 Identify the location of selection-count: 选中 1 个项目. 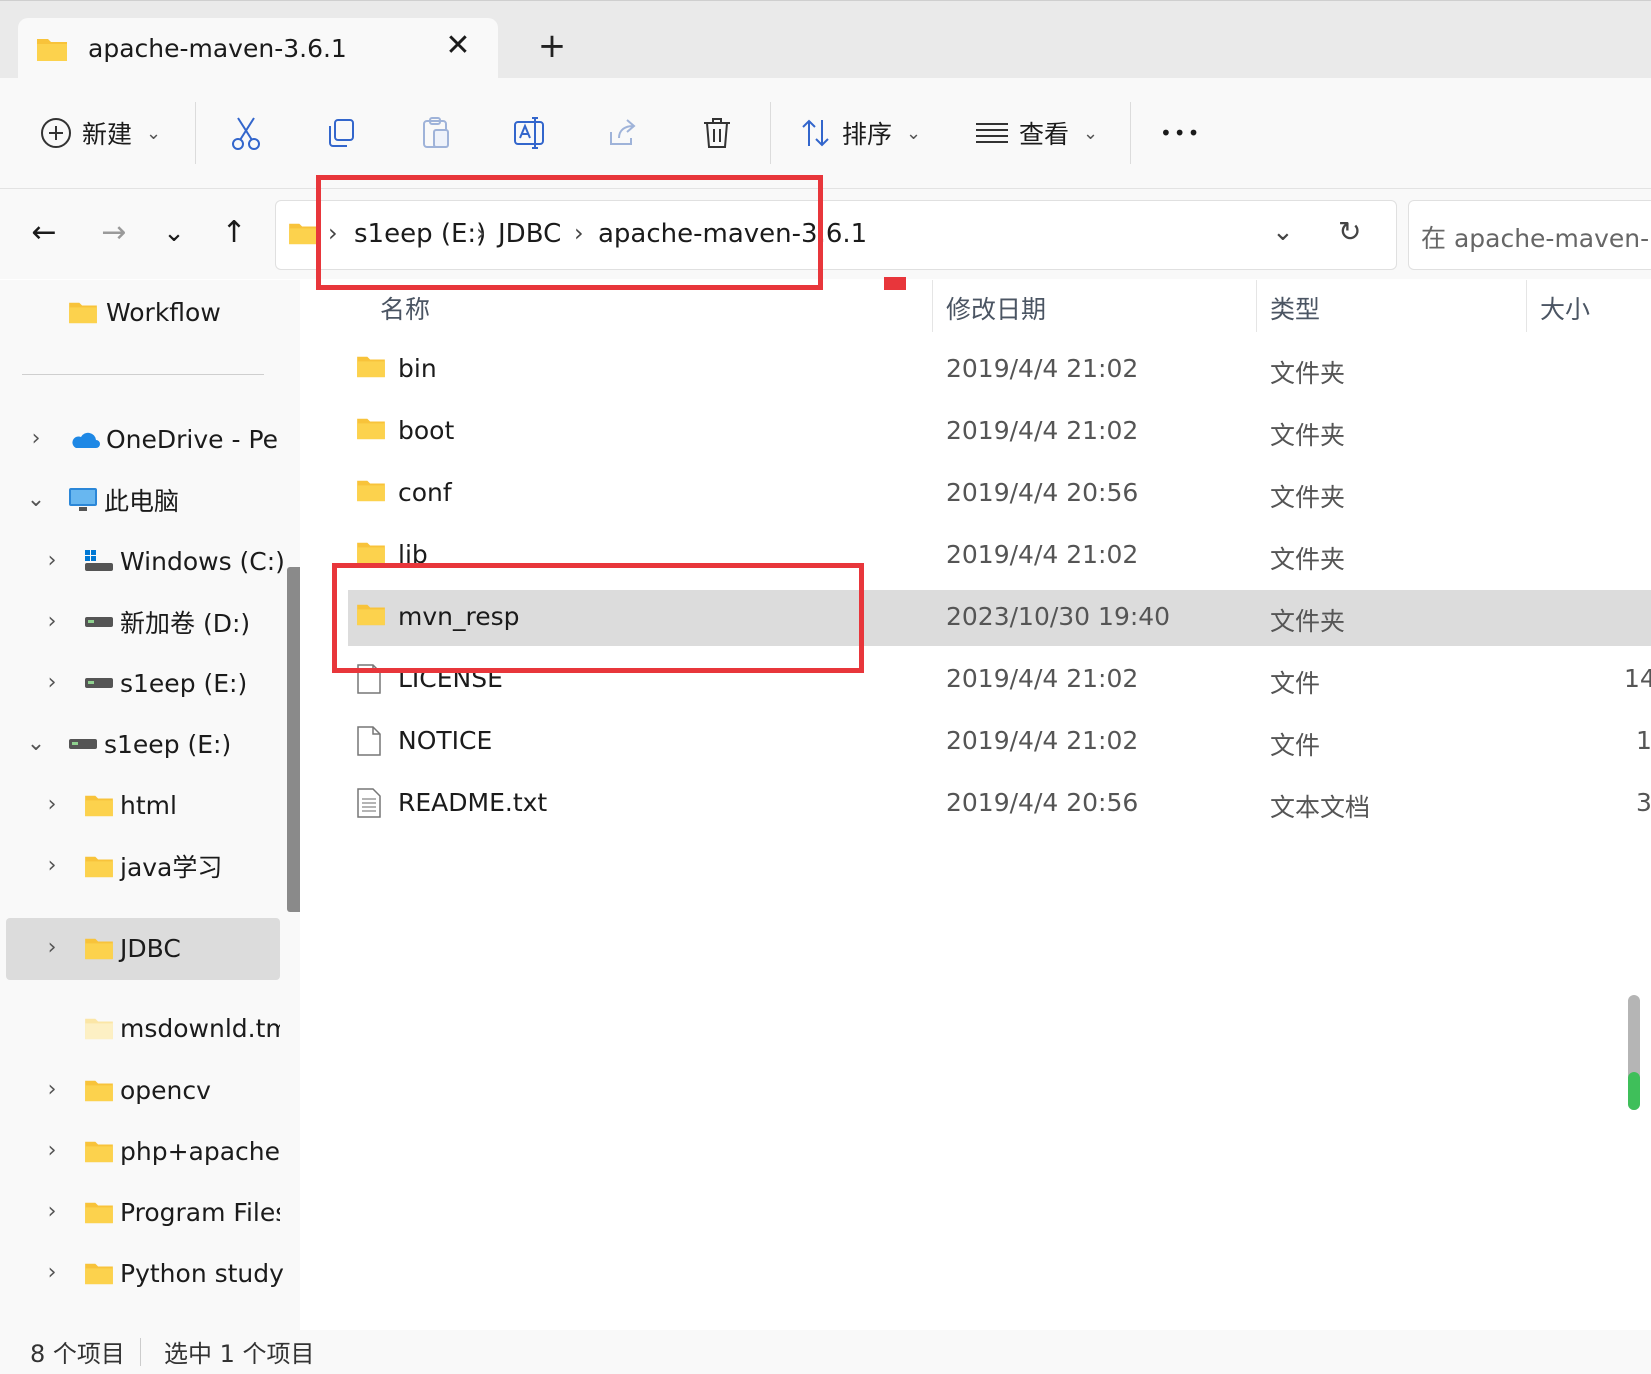
(239, 1354).